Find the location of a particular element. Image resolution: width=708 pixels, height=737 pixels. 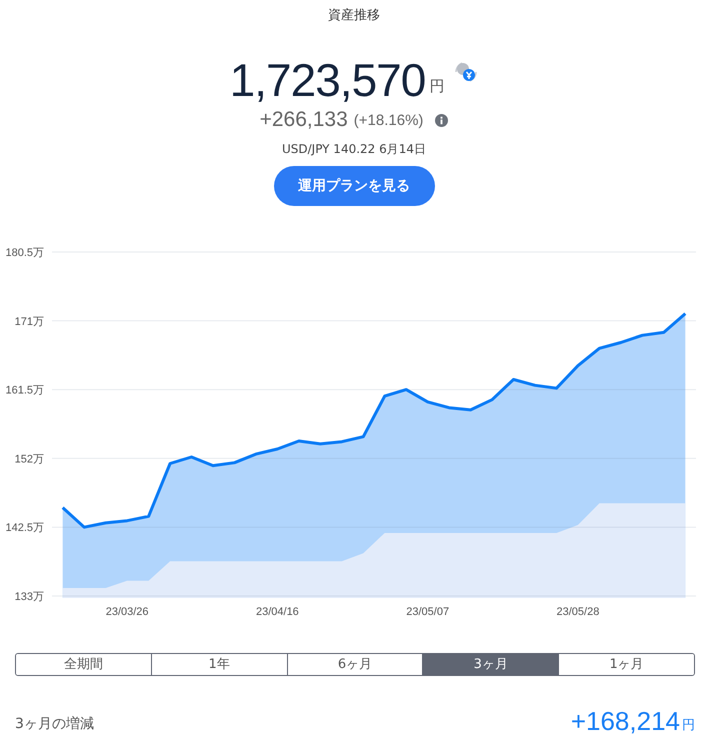

axis-label: 23/03/26 is located at coordinates (127, 612).